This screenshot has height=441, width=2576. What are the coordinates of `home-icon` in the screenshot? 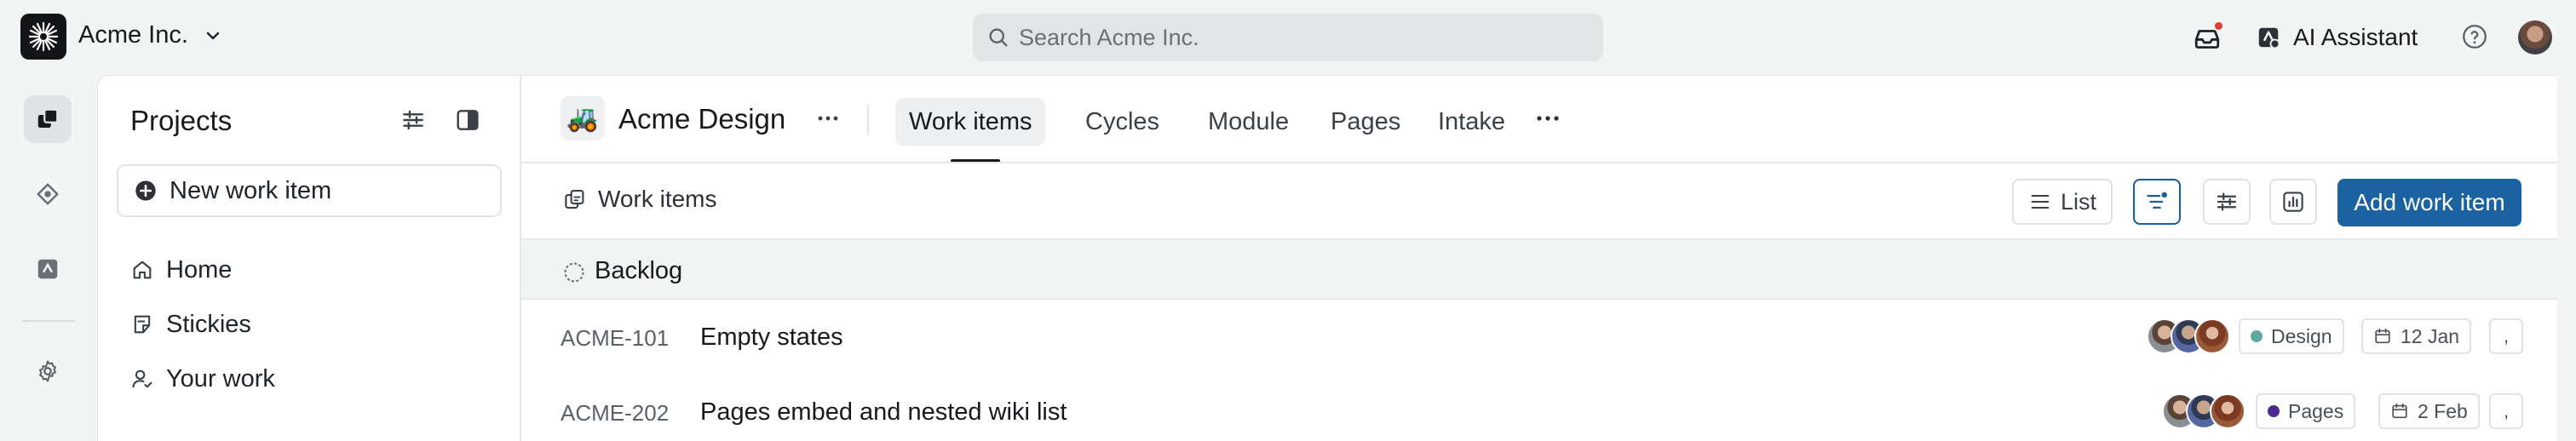 It's located at (142, 270).